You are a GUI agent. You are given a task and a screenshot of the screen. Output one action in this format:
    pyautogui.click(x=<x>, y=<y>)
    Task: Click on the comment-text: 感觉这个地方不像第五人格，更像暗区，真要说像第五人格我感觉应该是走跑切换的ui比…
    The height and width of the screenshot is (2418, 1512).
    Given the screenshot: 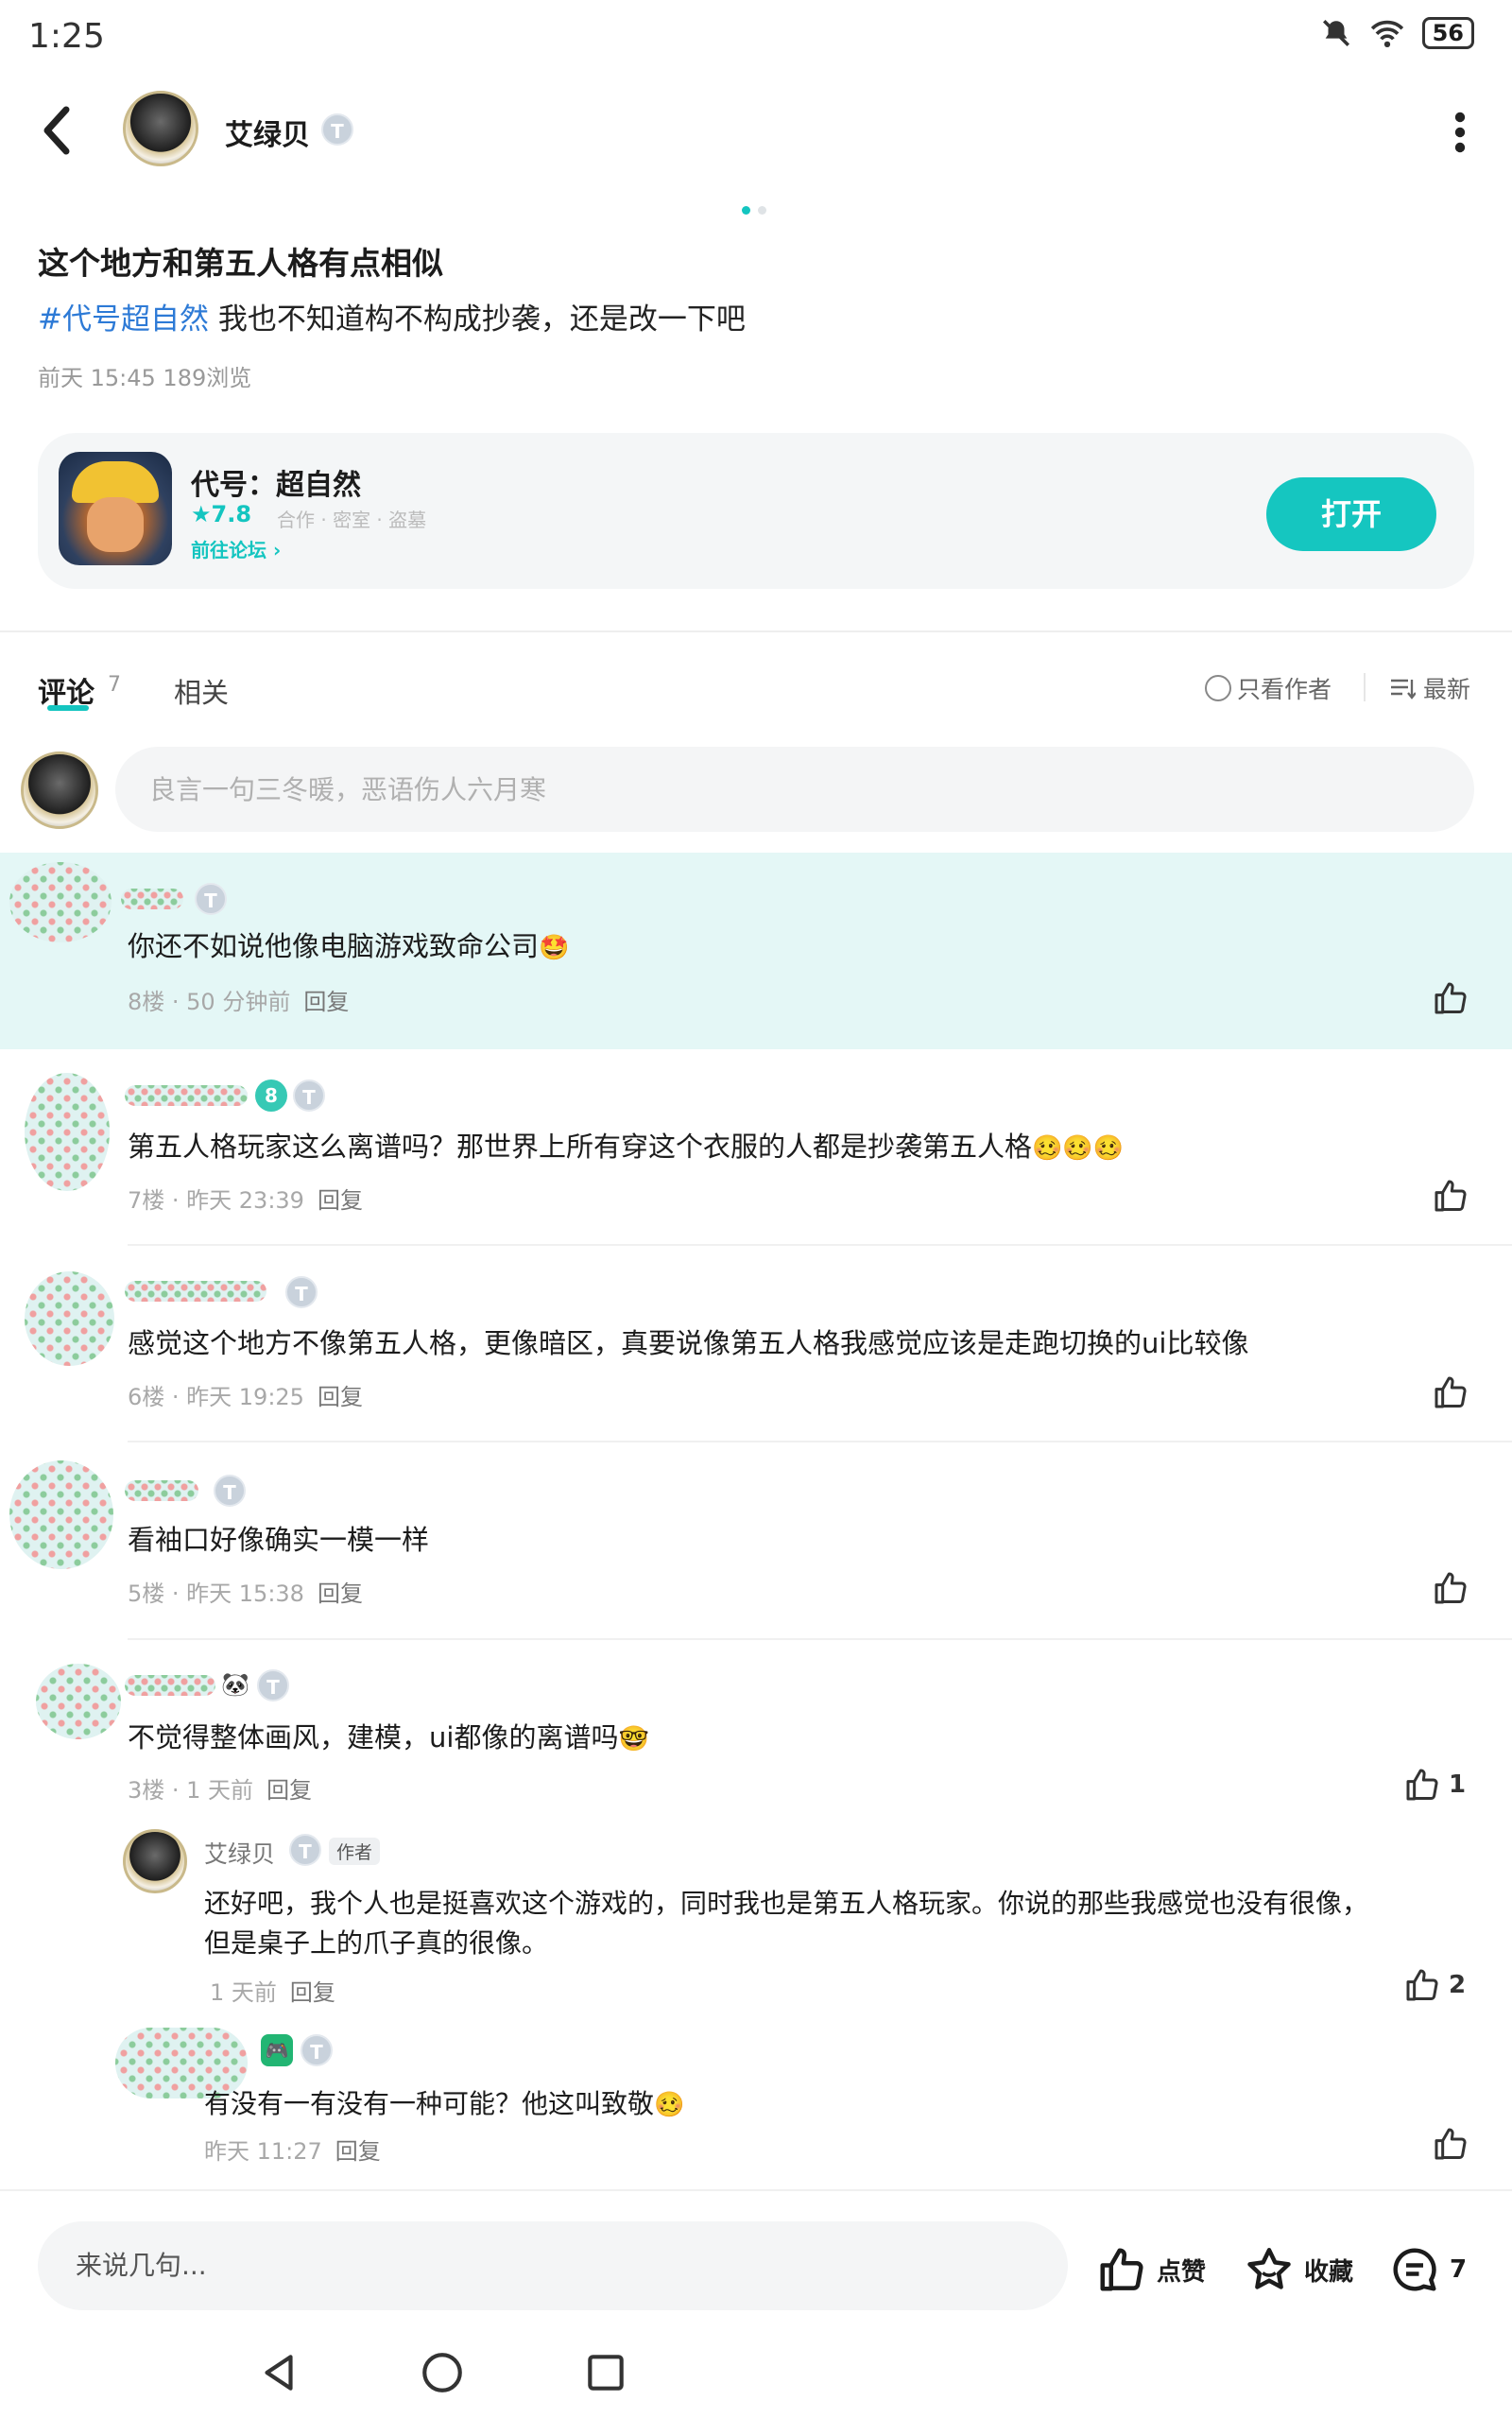 What is the action you would take?
    pyautogui.click(x=688, y=1343)
    